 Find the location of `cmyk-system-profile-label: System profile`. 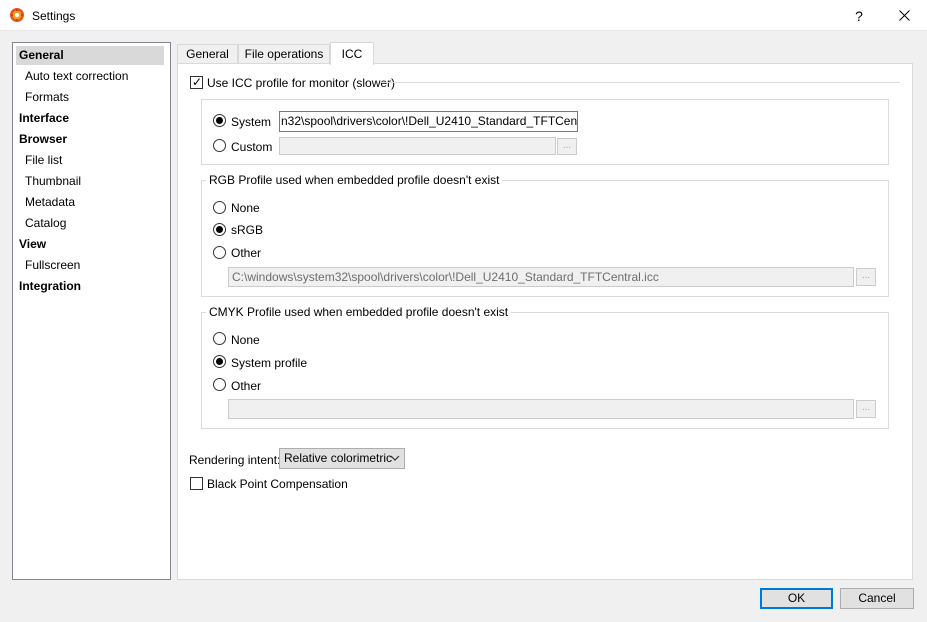

cmyk-system-profile-label: System profile is located at coordinates (269, 363).